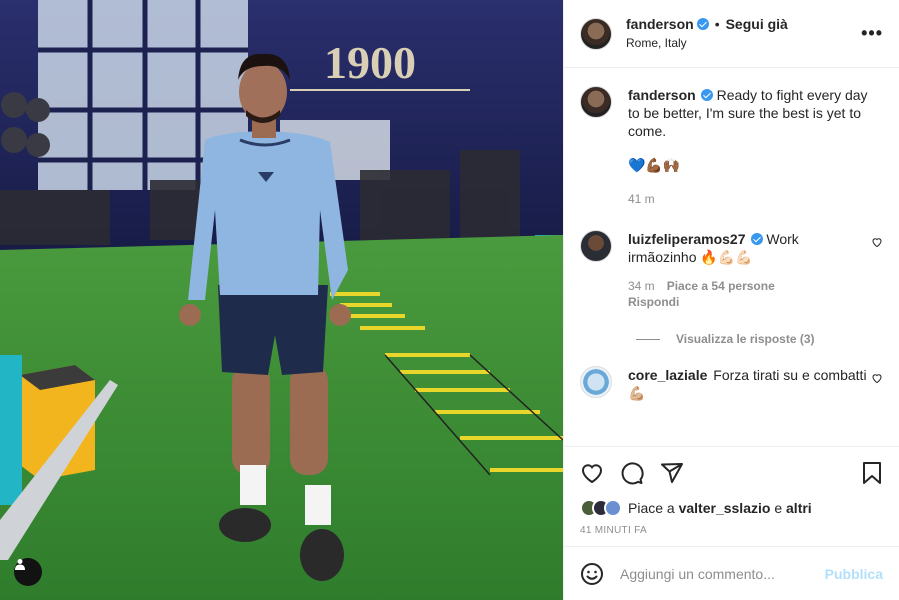 This screenshot has width=899, height=600. Describe the element at coordinates (745, 339) in the screenshot. I see `view-replies-label: Visualizza le risposte (3)` at that location.